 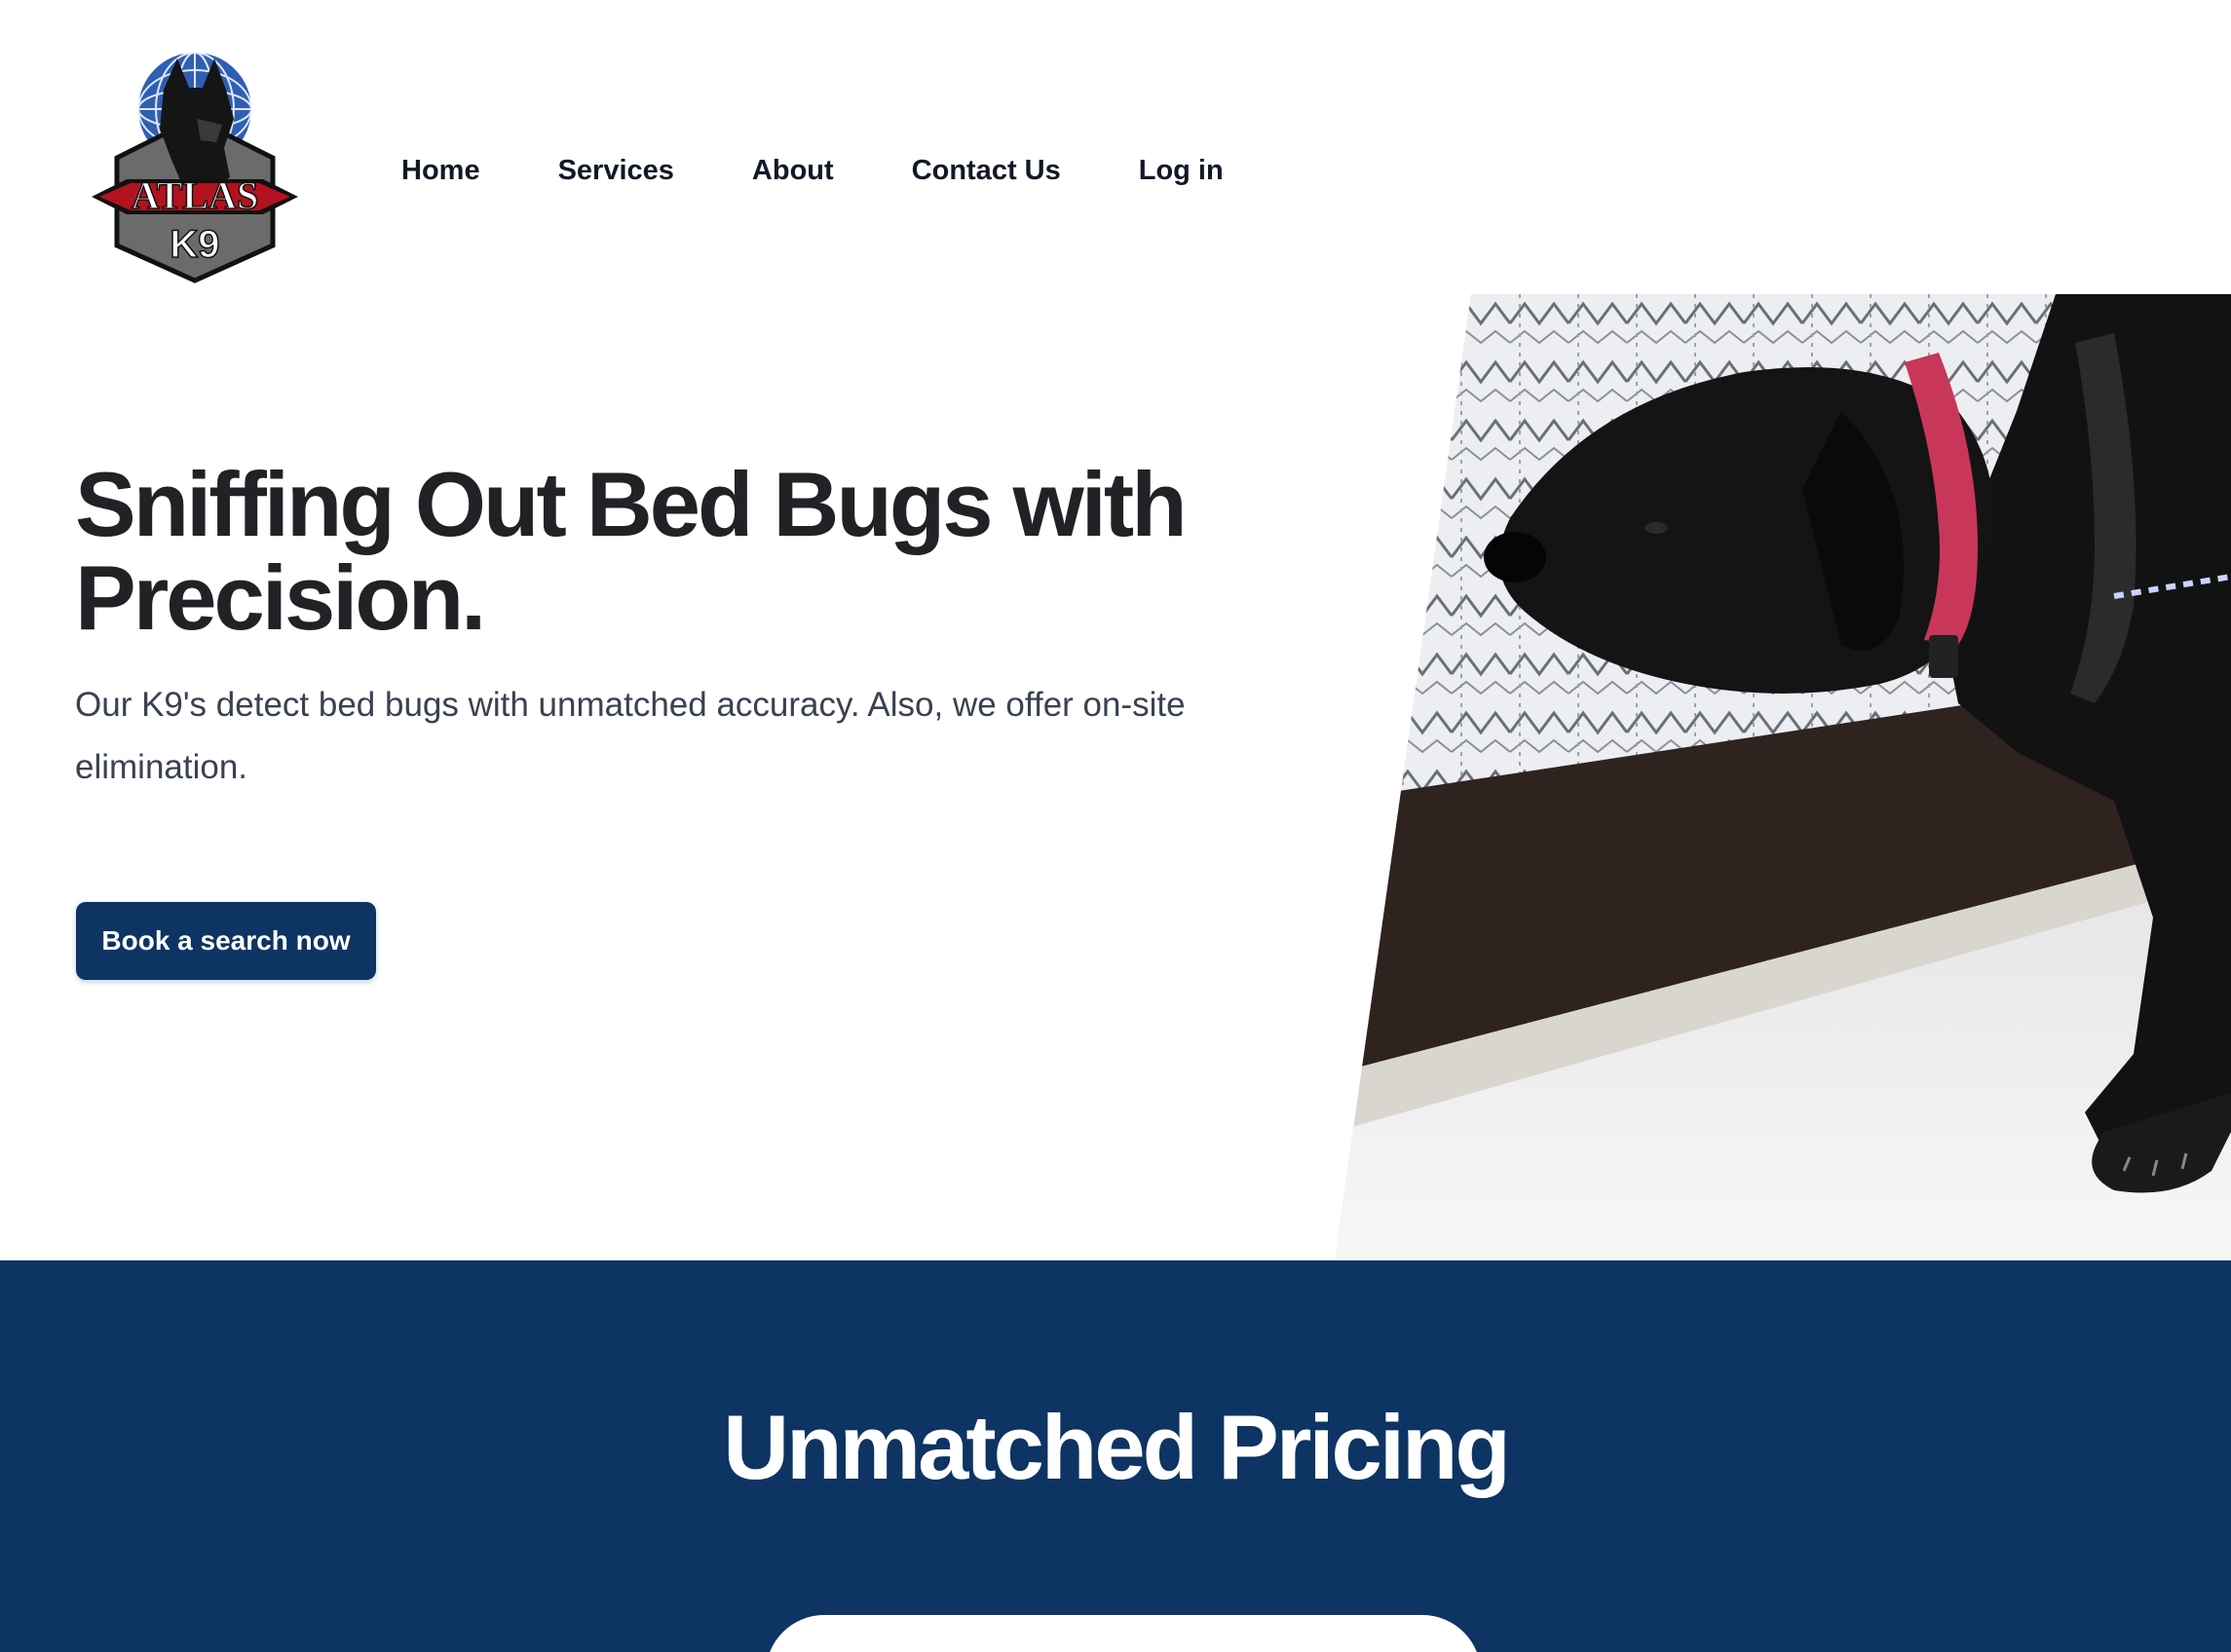 I want to click on nav-about: About, so click(x=793, y=171).